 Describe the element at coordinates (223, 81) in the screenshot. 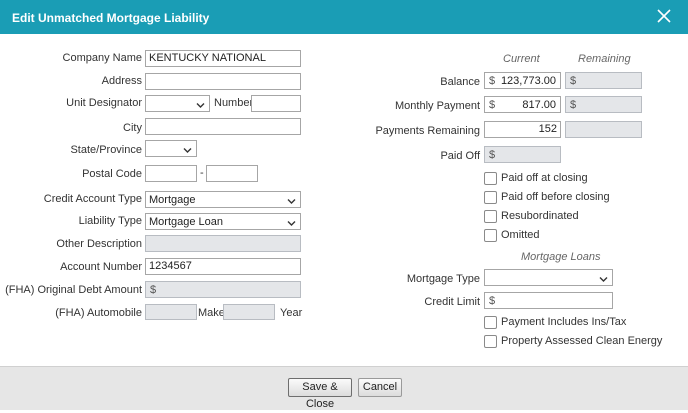

I see `address-input` at that location.